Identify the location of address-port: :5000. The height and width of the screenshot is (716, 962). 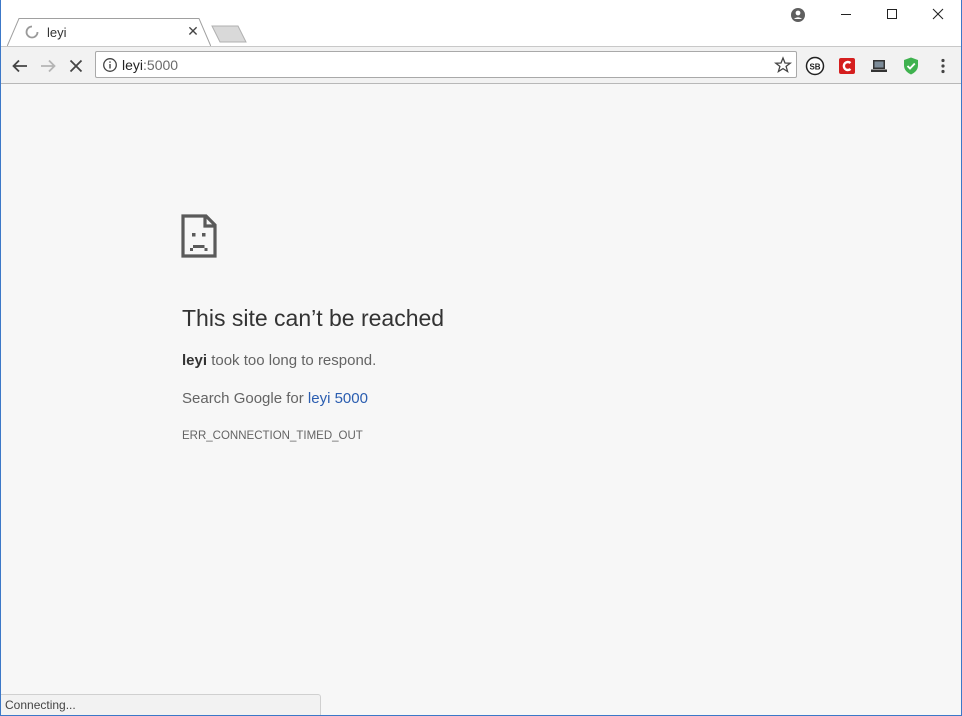
(161, 65).